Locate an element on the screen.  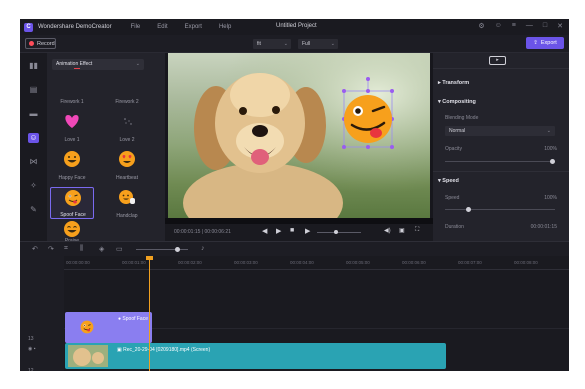
timeline-zoom-knob is located at coordinates (177, 249).